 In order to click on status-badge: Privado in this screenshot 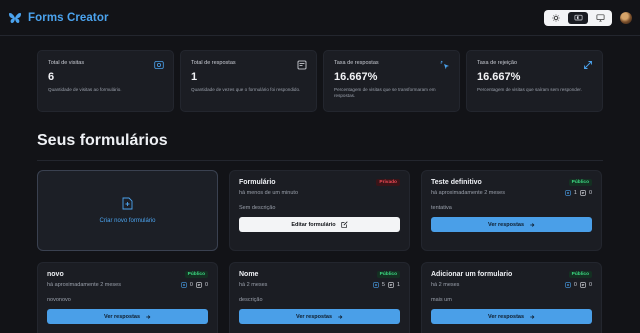, I will do `click(388, 182)`.